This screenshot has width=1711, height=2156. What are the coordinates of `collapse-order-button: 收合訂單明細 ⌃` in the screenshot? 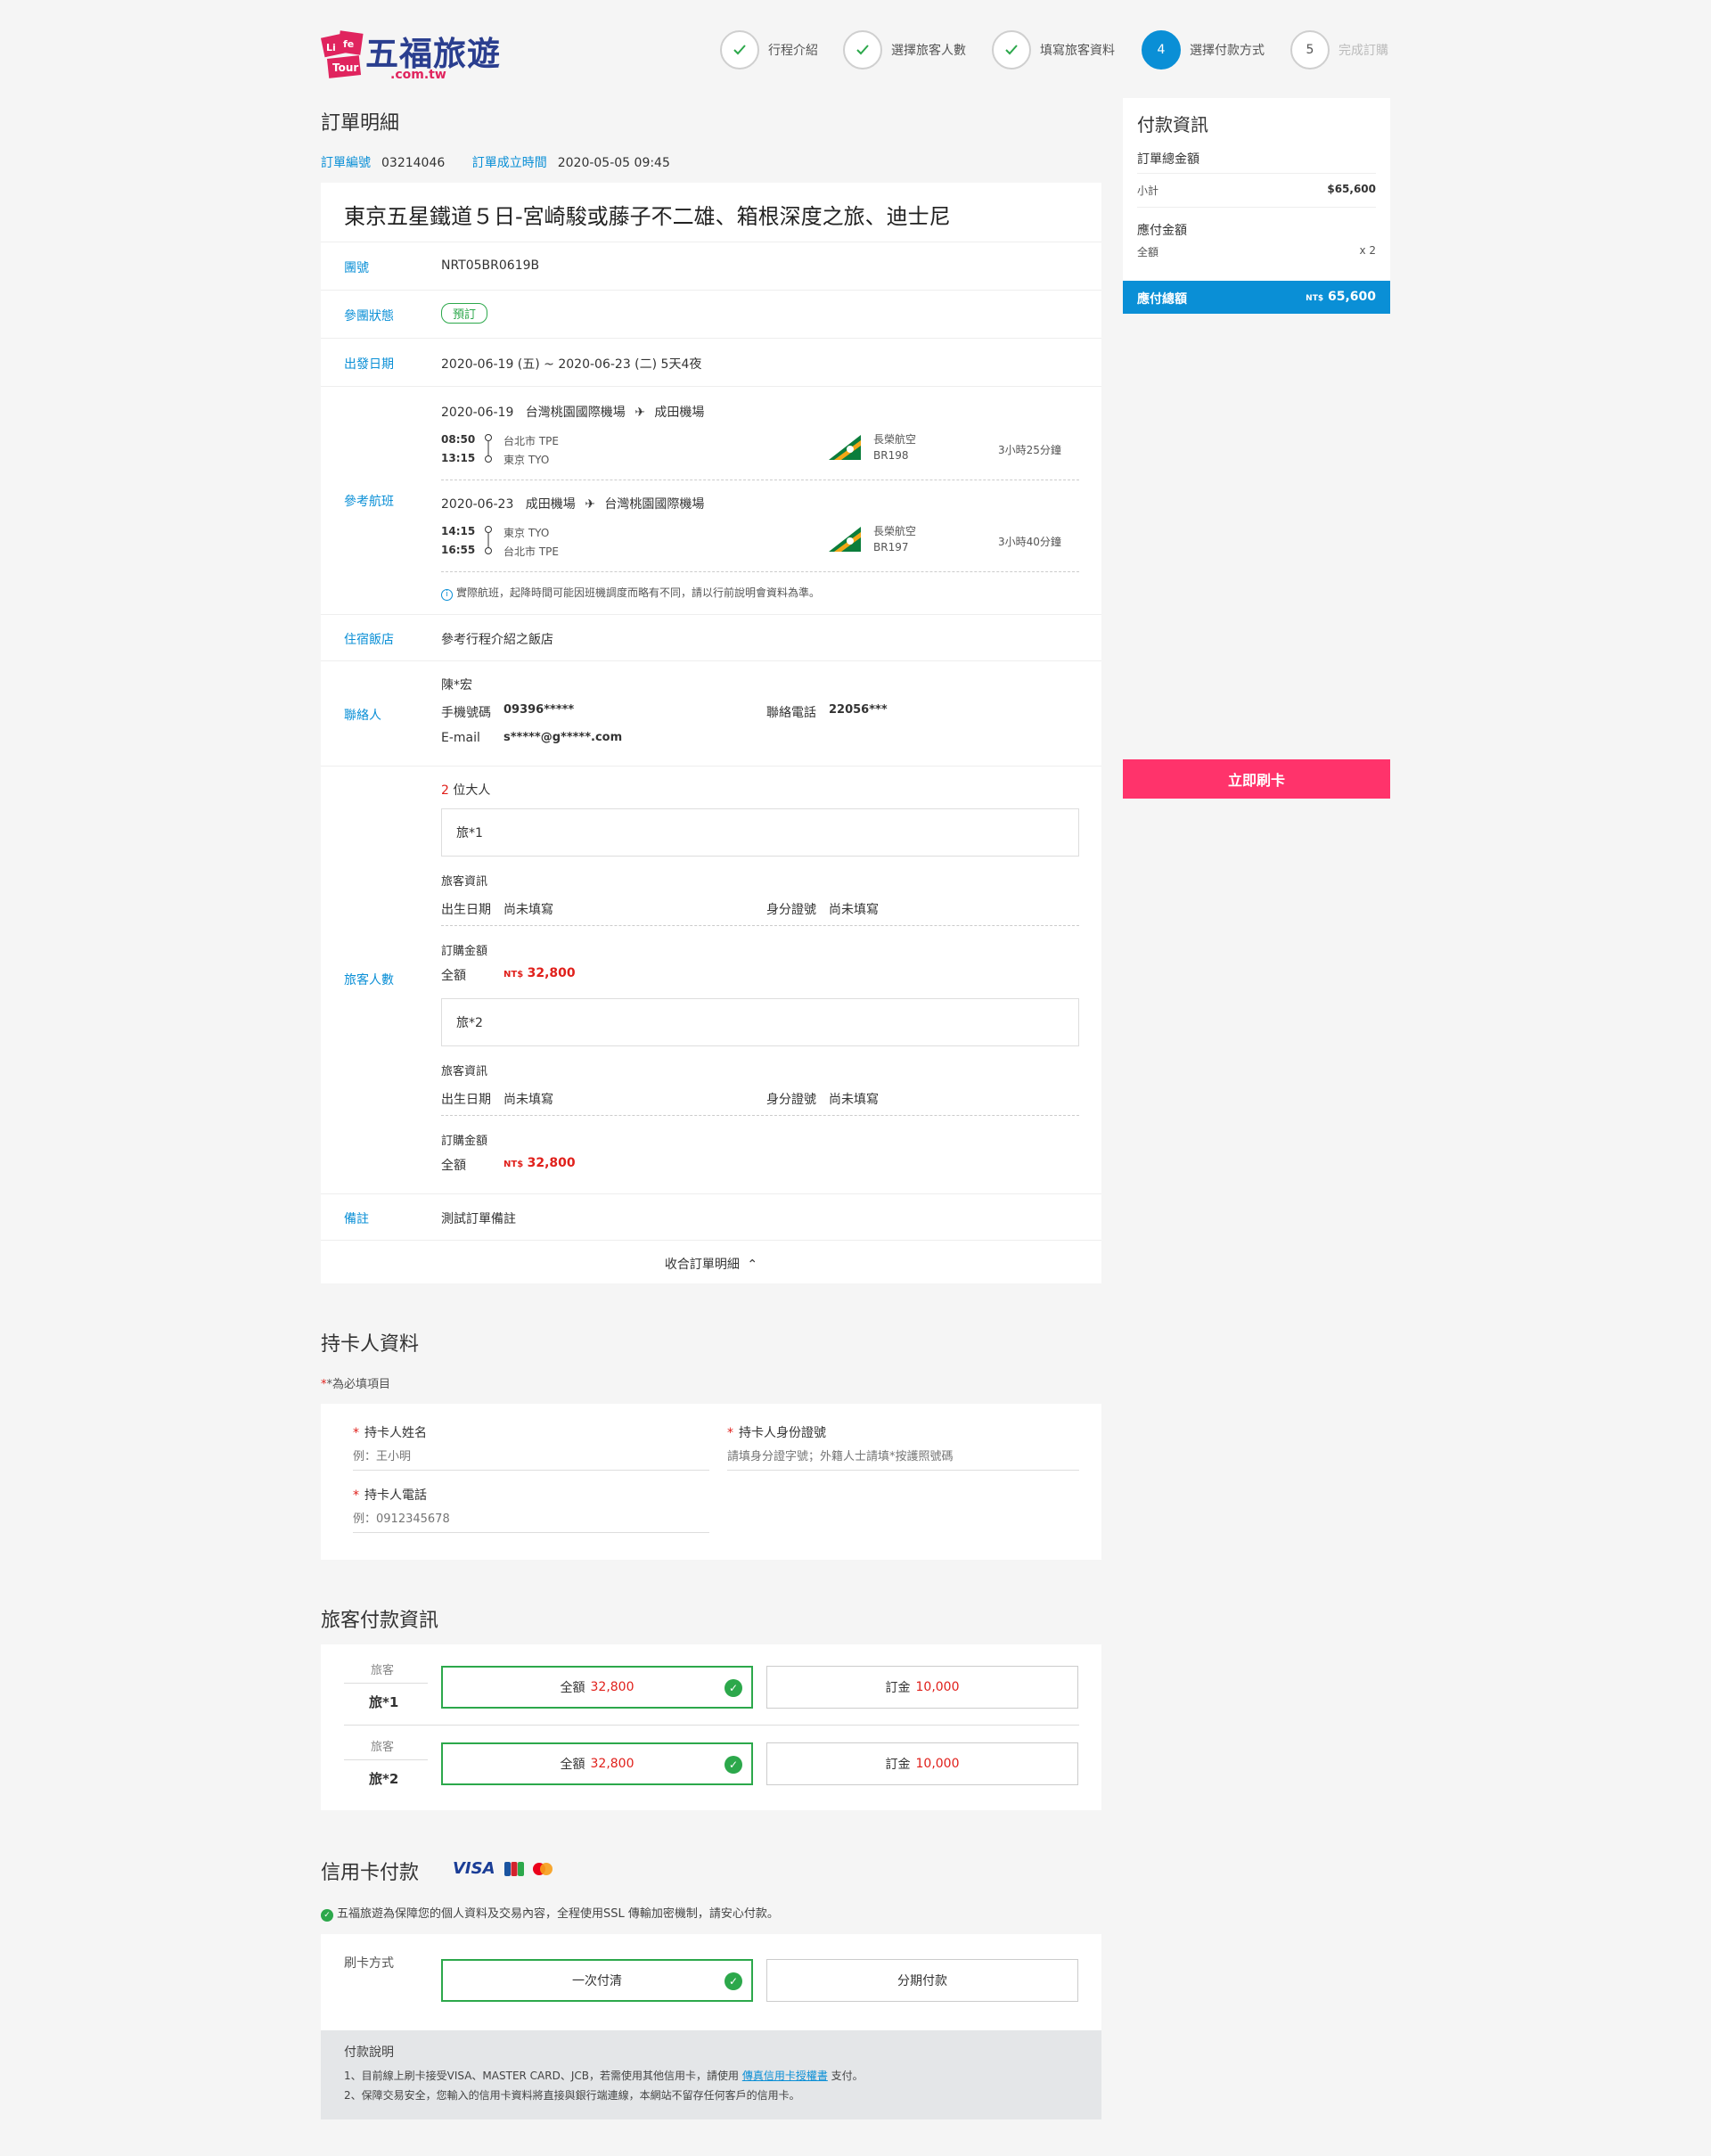 It's located at (711, 1262).